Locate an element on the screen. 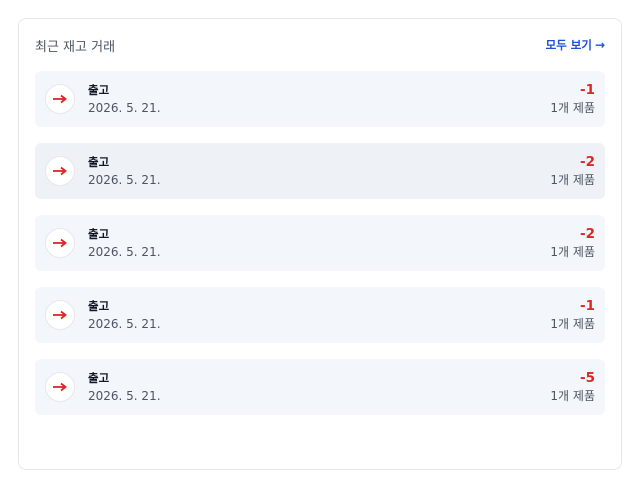  card-title: 최근 재고 거래 is located at coordinates (75, 47).